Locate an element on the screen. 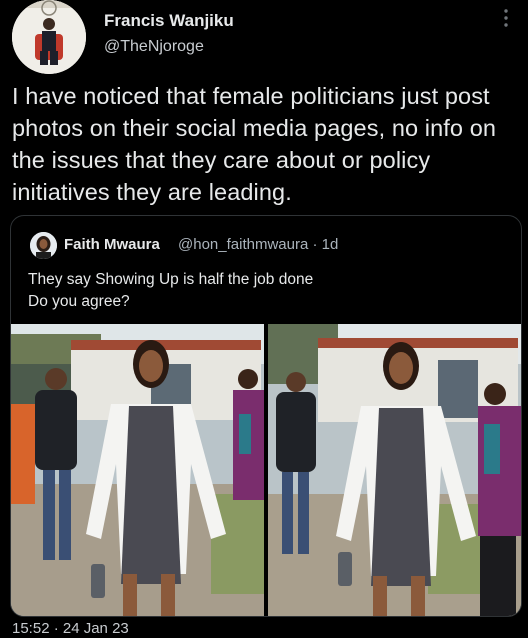 This screenshot has width=528, height=638. quoted-author-name: Faith Mwaura is located at coordinates (112, 244).